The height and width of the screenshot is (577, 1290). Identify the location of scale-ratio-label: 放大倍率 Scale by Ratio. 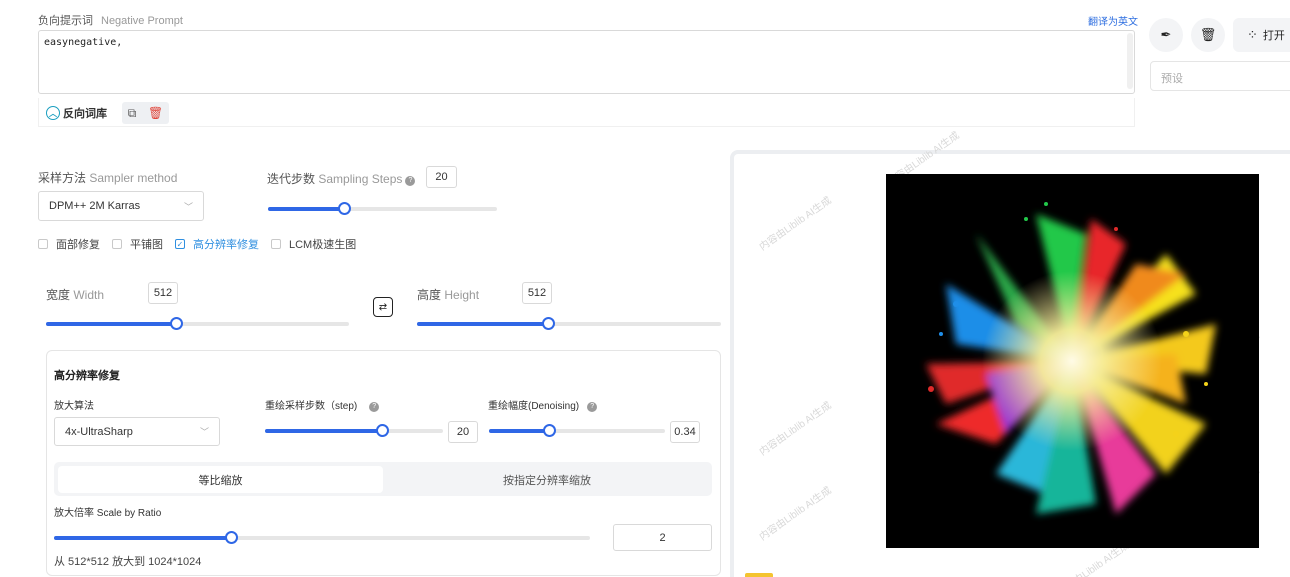
(108, 513).